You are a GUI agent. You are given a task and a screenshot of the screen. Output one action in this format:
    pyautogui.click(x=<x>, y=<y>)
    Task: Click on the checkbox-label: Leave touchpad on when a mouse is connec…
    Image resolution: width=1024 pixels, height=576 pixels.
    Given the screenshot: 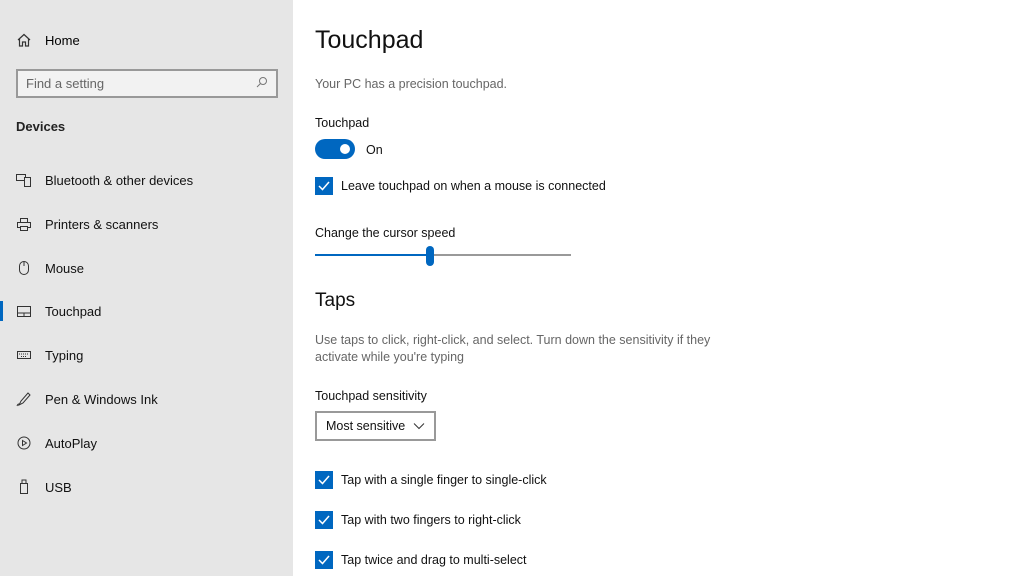 What is the action you would take?
    pyautogui.click(x=473, y=186)
    